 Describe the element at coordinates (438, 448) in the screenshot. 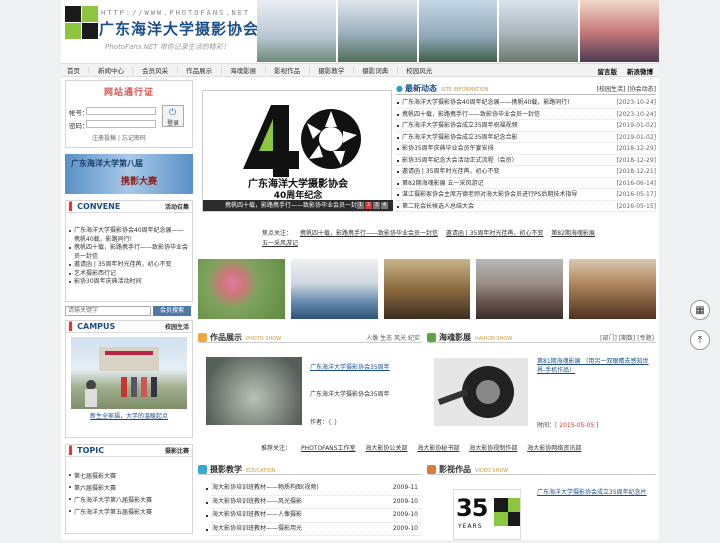

I see `recommend-item: 海大影协秘书部` at that location.